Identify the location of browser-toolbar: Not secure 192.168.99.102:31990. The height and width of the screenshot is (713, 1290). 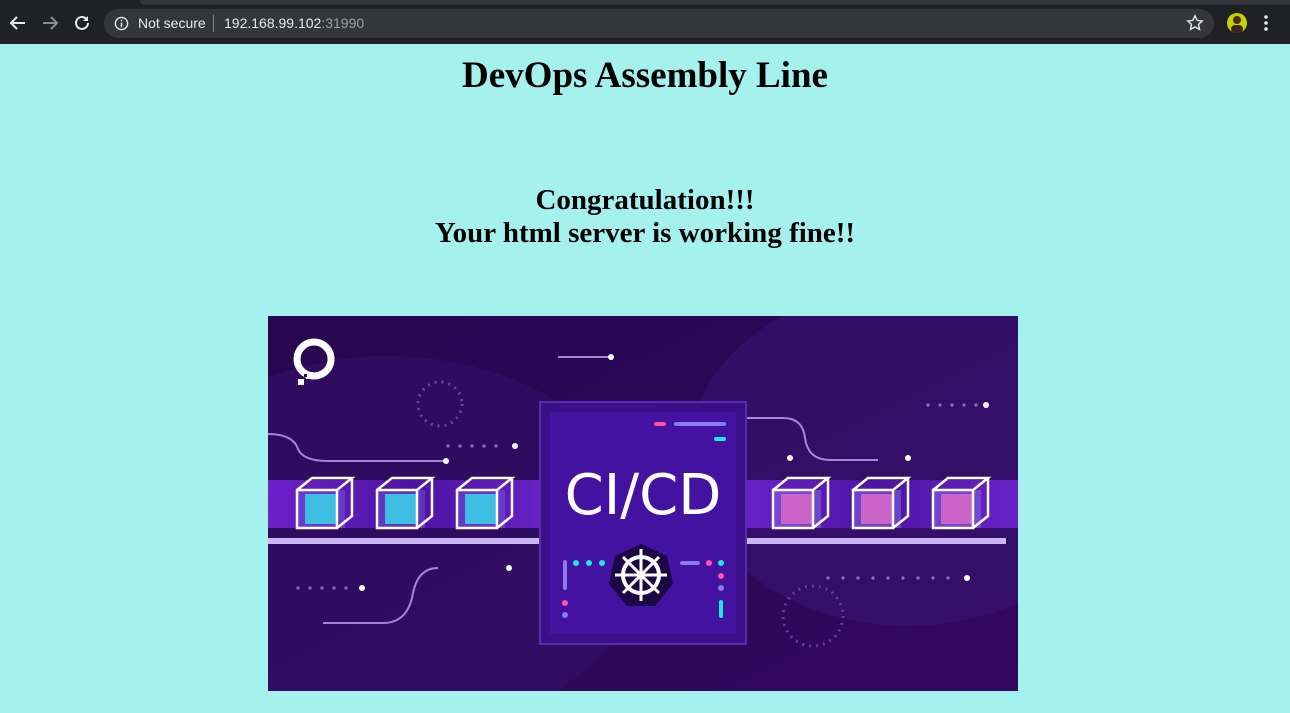
(645, 22).